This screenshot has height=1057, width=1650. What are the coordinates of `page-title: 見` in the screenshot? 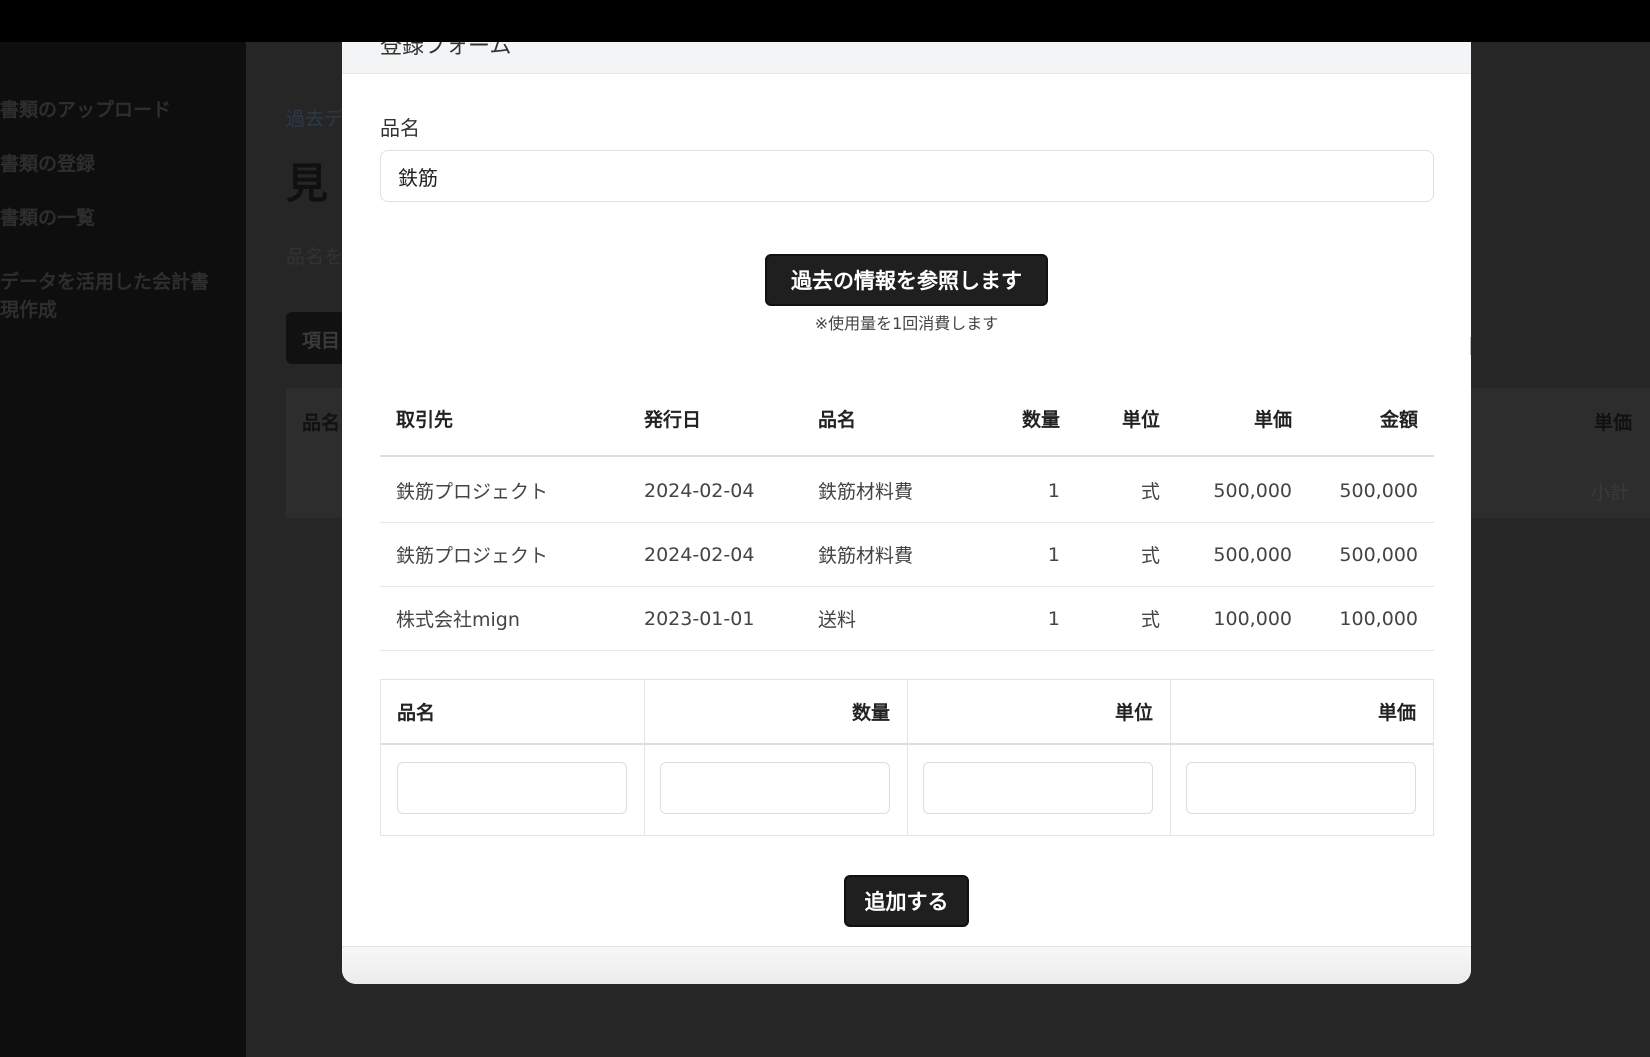 It's located at (307, 183).